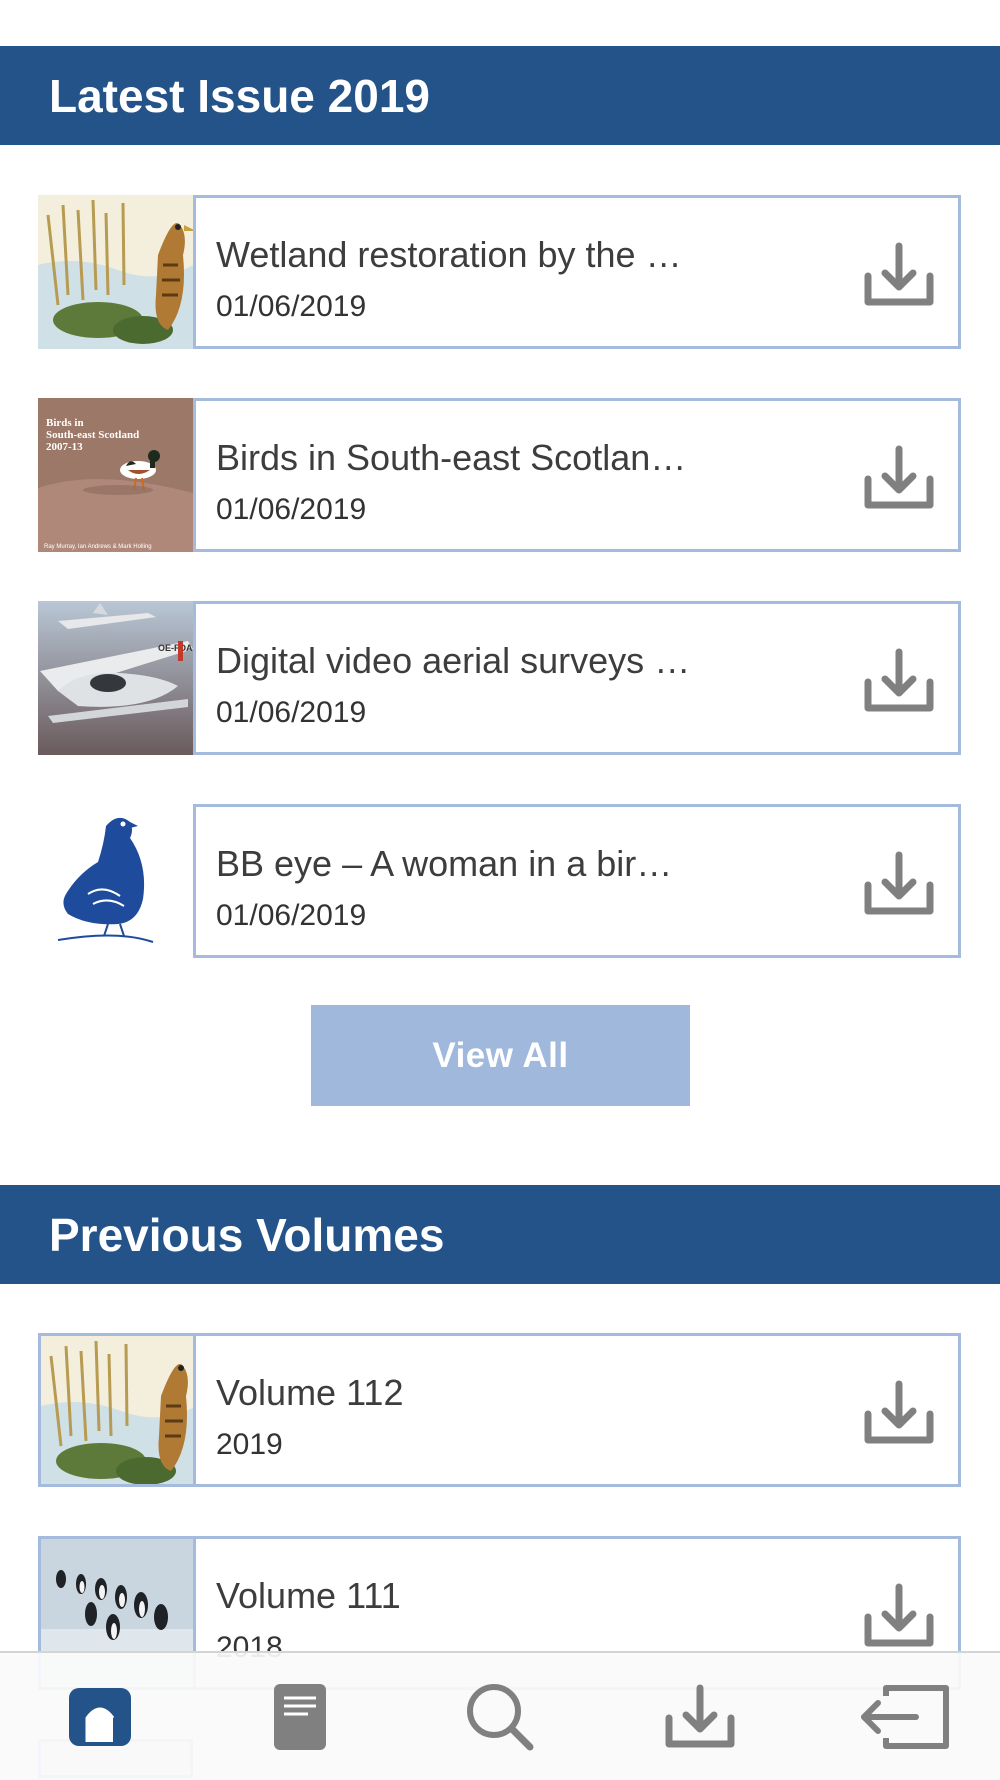 The image size is (1000, 1780). What do you see at coordinates (500, 1234) in the screenshot?
I see `previous-volumes-header: Previous Volumes` at bounding box center [500, 1234].